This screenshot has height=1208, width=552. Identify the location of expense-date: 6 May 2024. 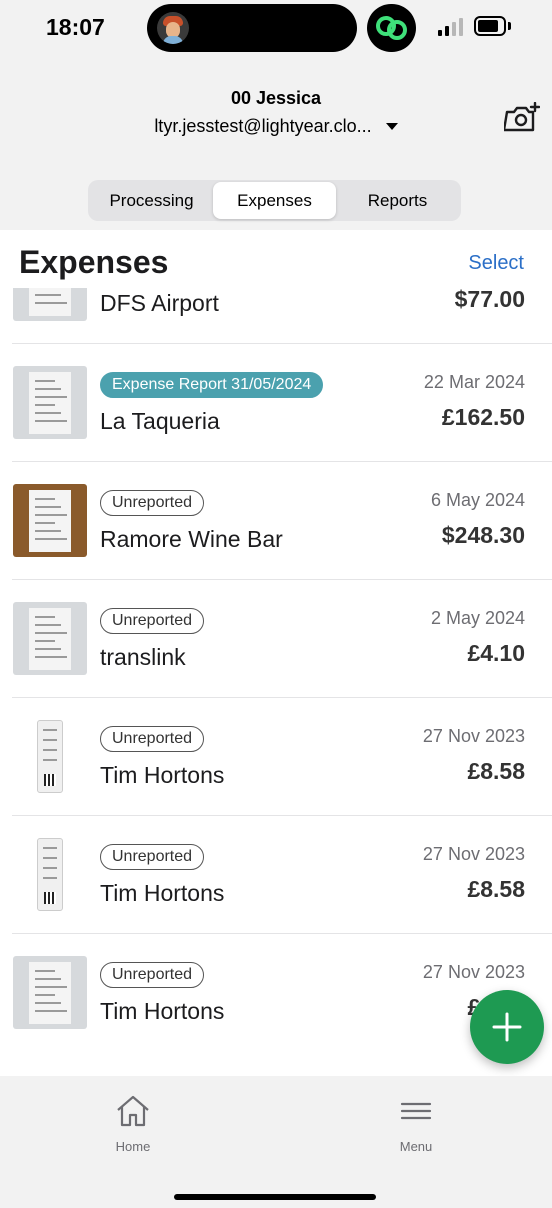
(477, 500).